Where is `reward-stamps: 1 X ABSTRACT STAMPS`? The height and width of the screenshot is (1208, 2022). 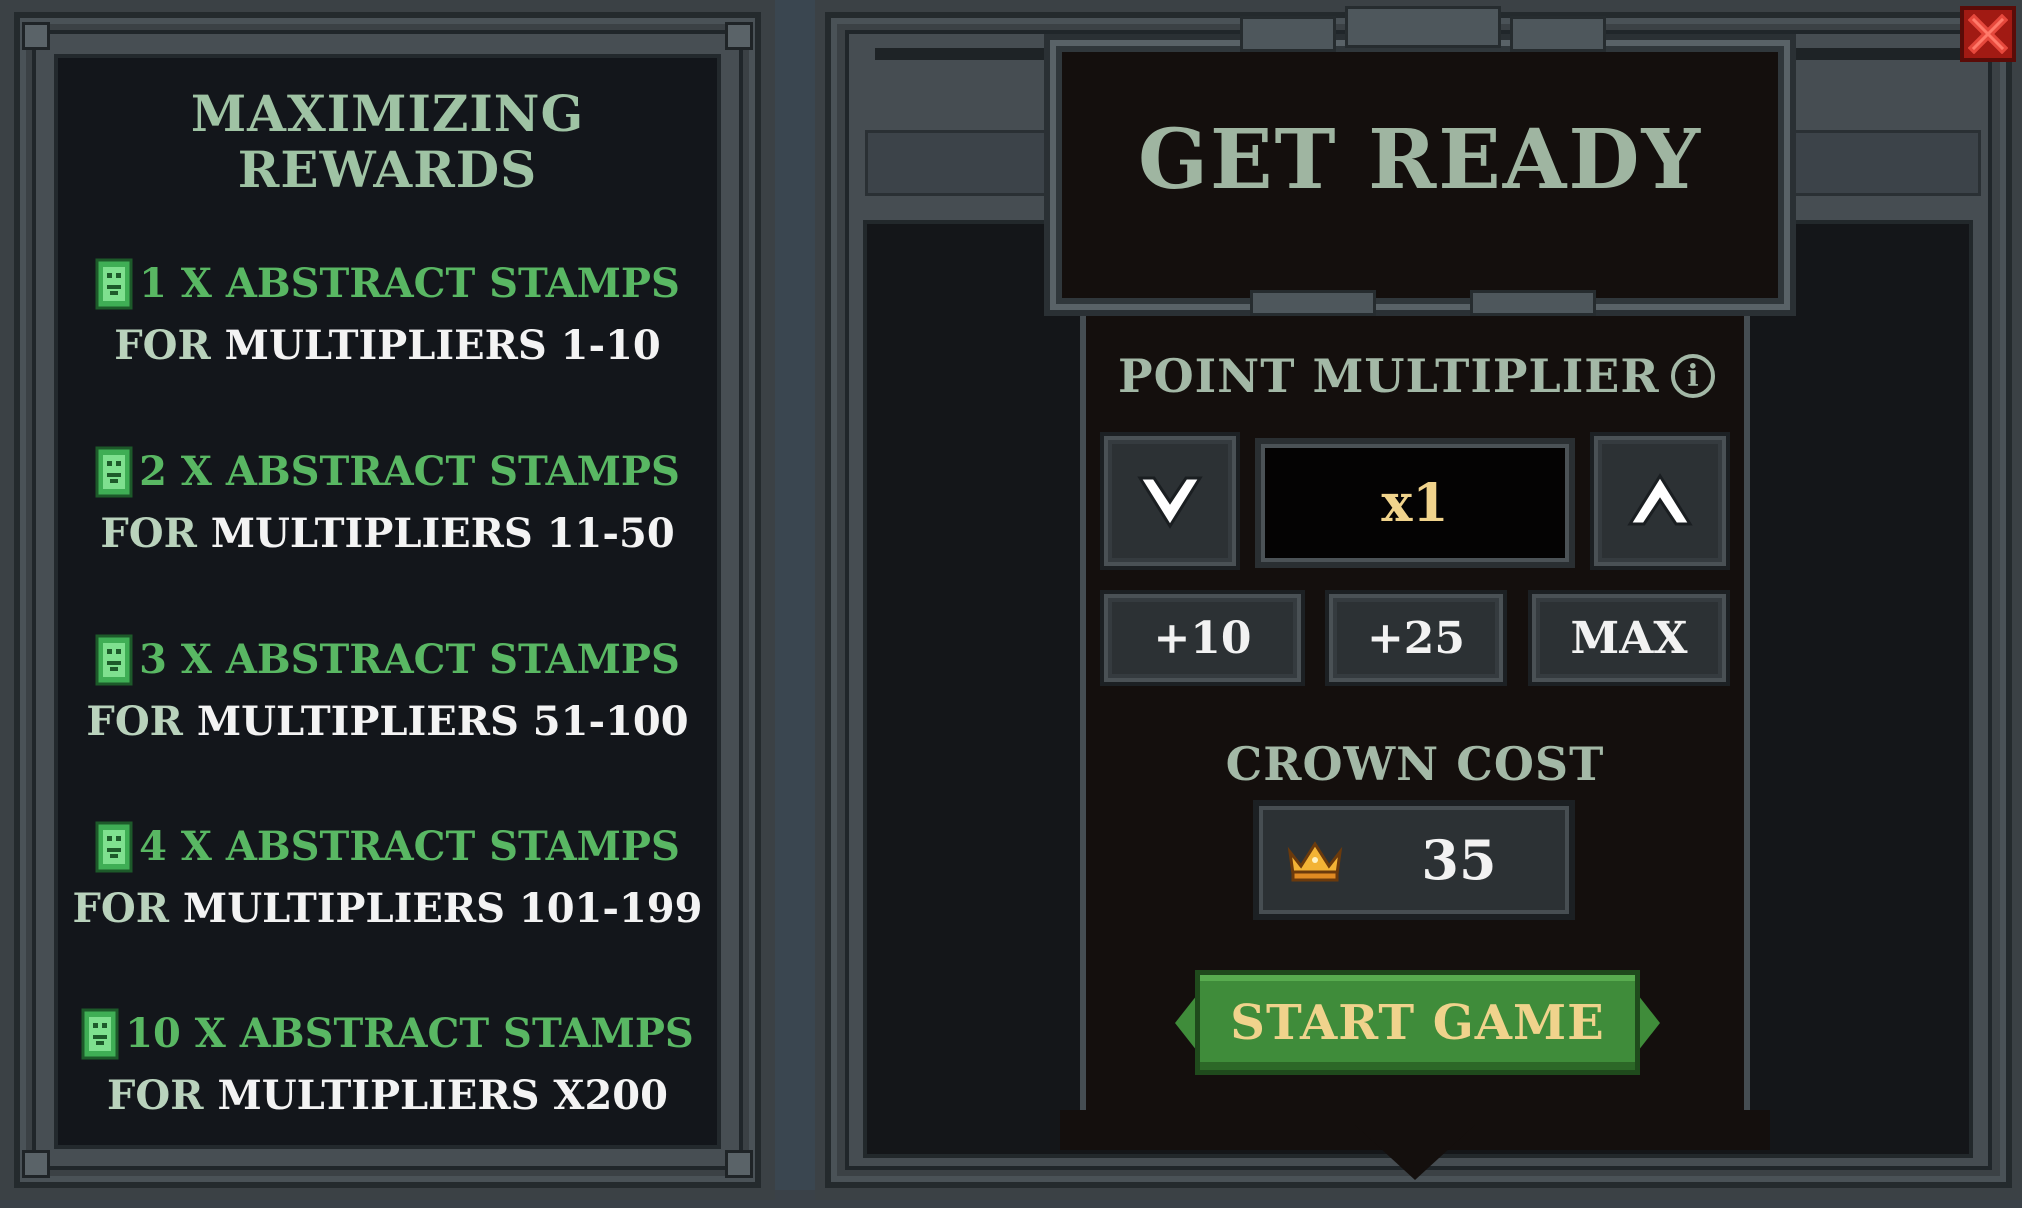
reward-stamps: 1 X ABSTRACT STAMPS is located at coordinates (409, 283).